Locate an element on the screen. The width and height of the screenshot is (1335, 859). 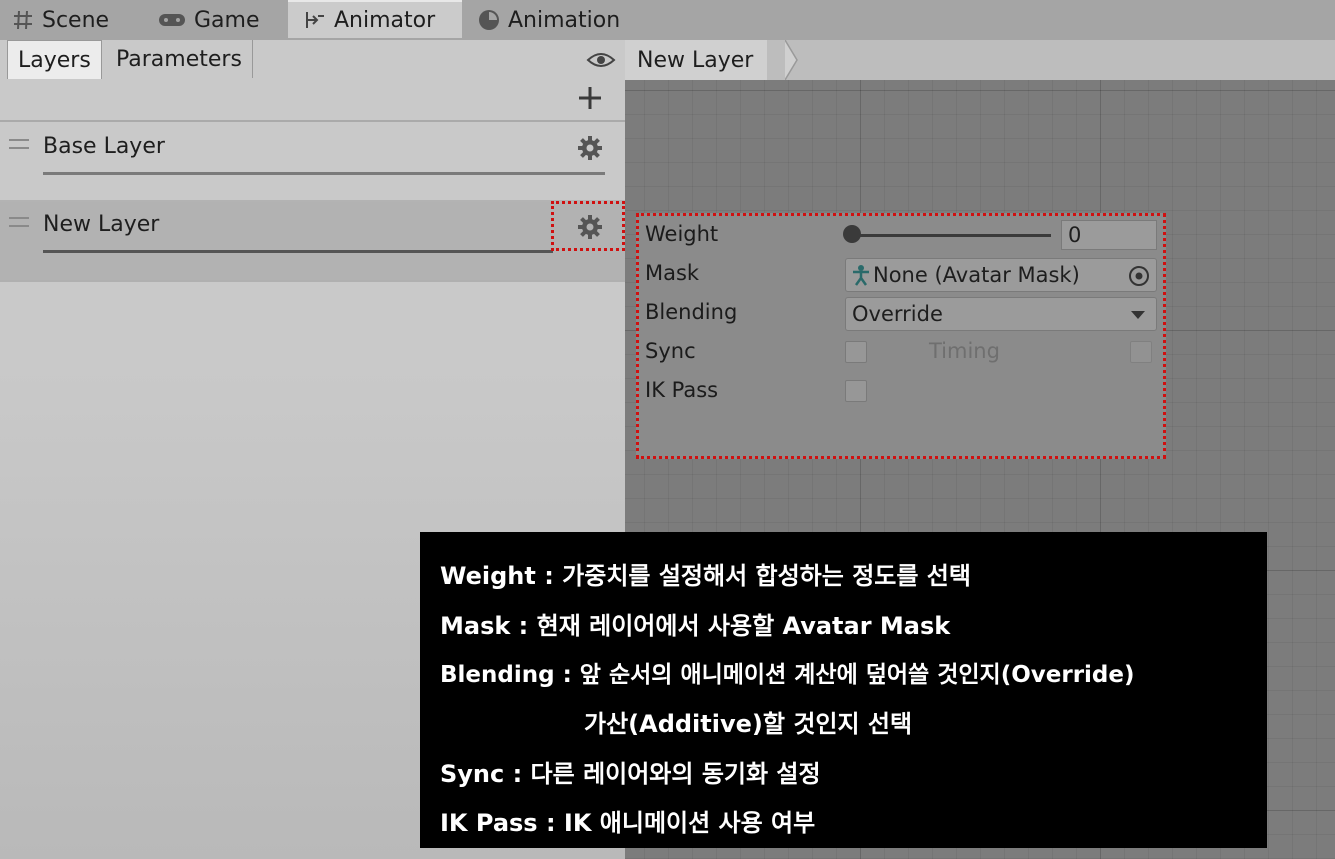
layer-item-base: Base Layer is located at coordinates (312, 161).